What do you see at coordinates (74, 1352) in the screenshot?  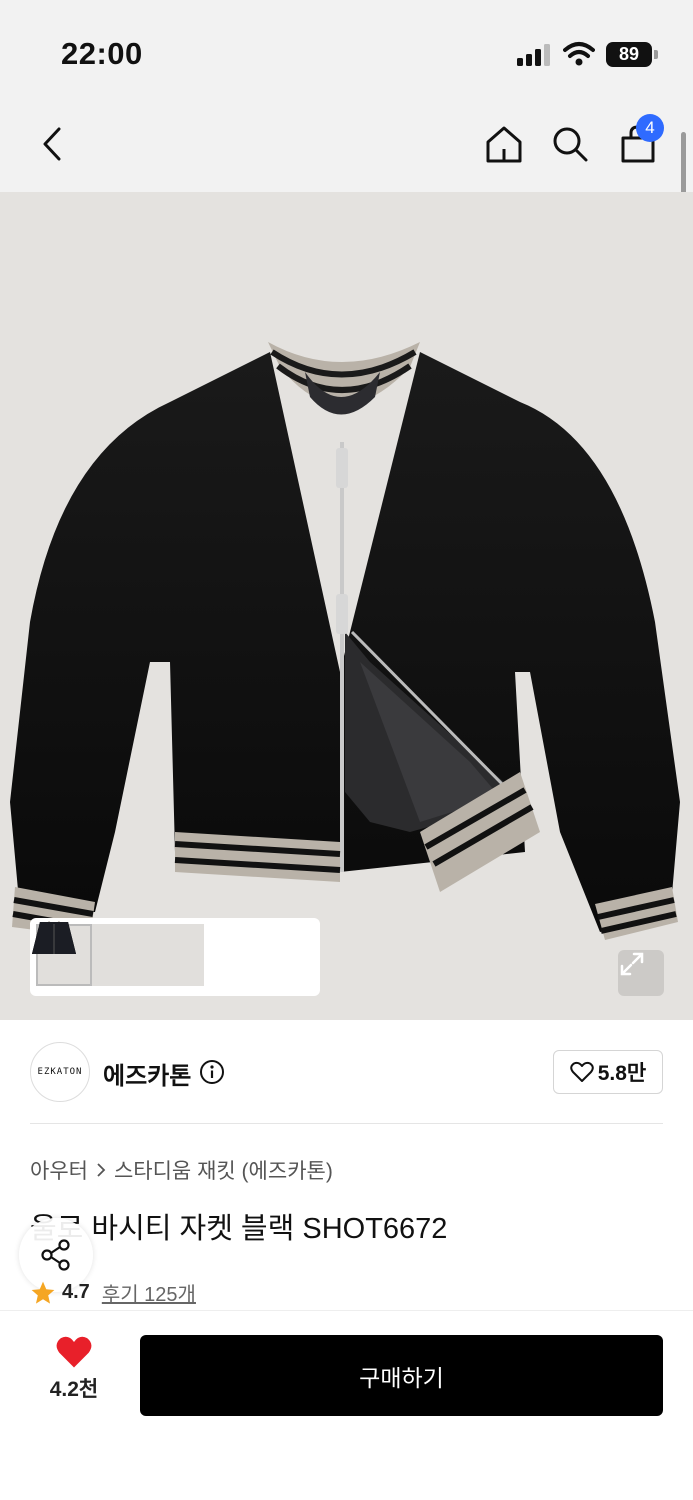 I see `heart-icon` at bounding box center [74, 1352].